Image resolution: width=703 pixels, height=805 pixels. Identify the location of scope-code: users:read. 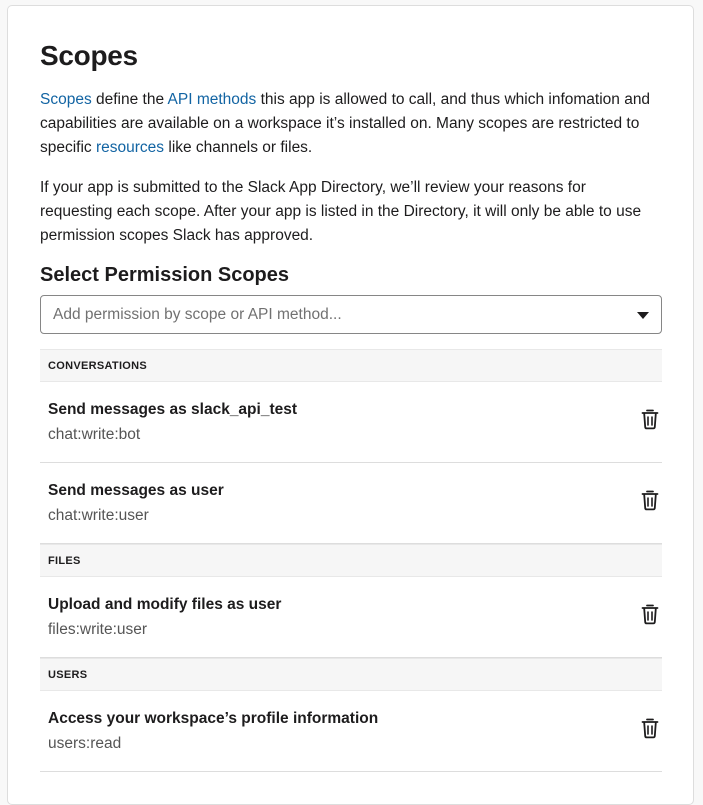
(85, 743).